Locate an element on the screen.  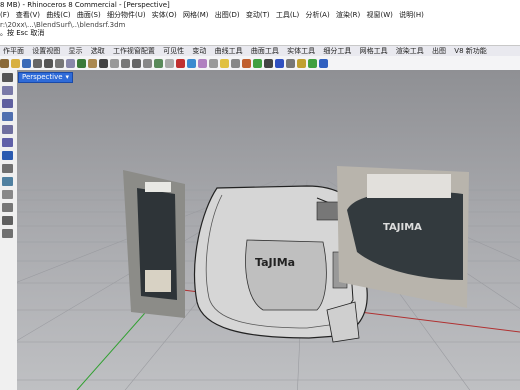
curve-tool-icon is located at coordinates (7, 116).